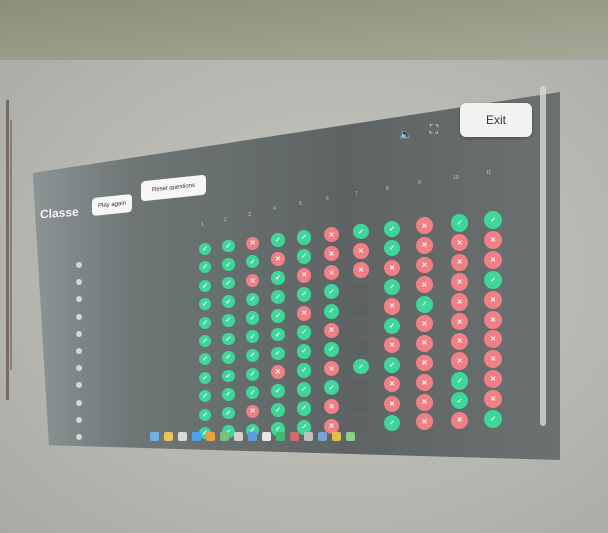 This screenshot has height=533, width=608. I want to click on sound-icon: 🔈, so click(406, 135).